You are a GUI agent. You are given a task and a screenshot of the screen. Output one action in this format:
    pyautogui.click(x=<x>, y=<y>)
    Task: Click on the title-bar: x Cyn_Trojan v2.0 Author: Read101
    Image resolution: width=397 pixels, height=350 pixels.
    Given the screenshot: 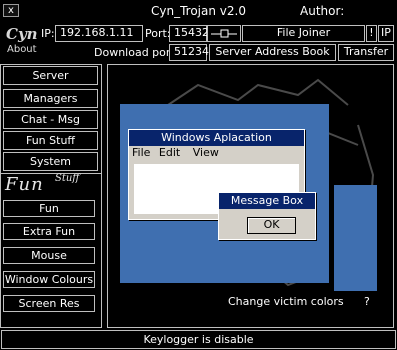 What is the action you would take?
    pyautogui.click(x=198, y=20)
    